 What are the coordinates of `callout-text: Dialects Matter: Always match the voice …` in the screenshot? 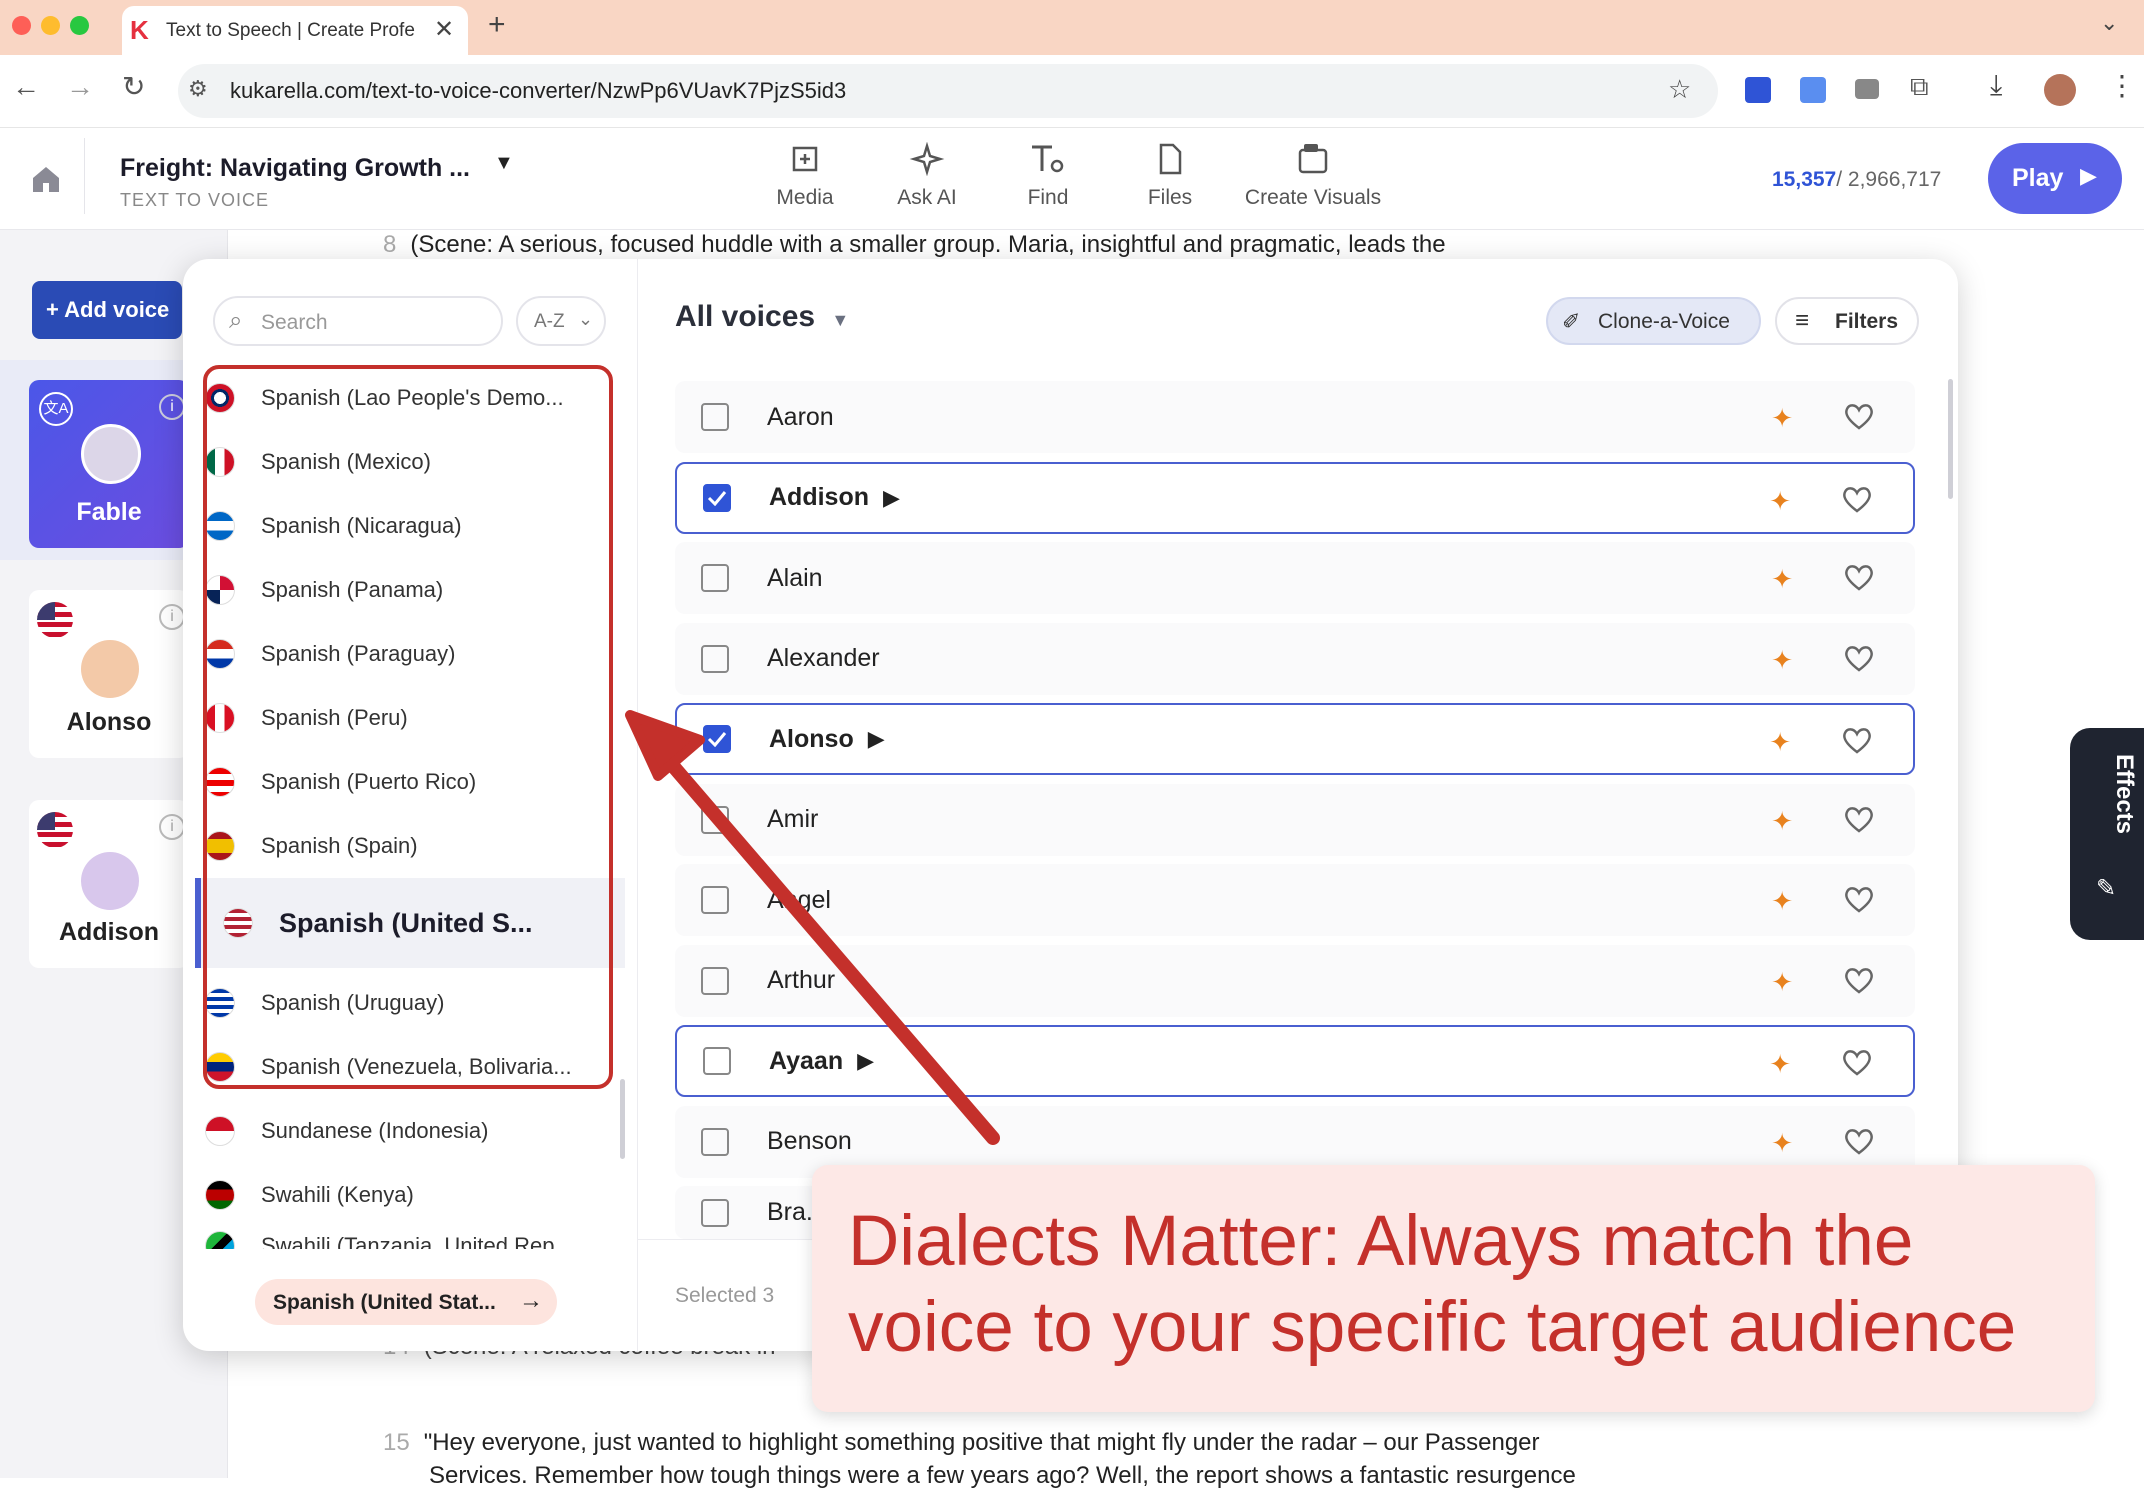 It's located at (1432, 1285).